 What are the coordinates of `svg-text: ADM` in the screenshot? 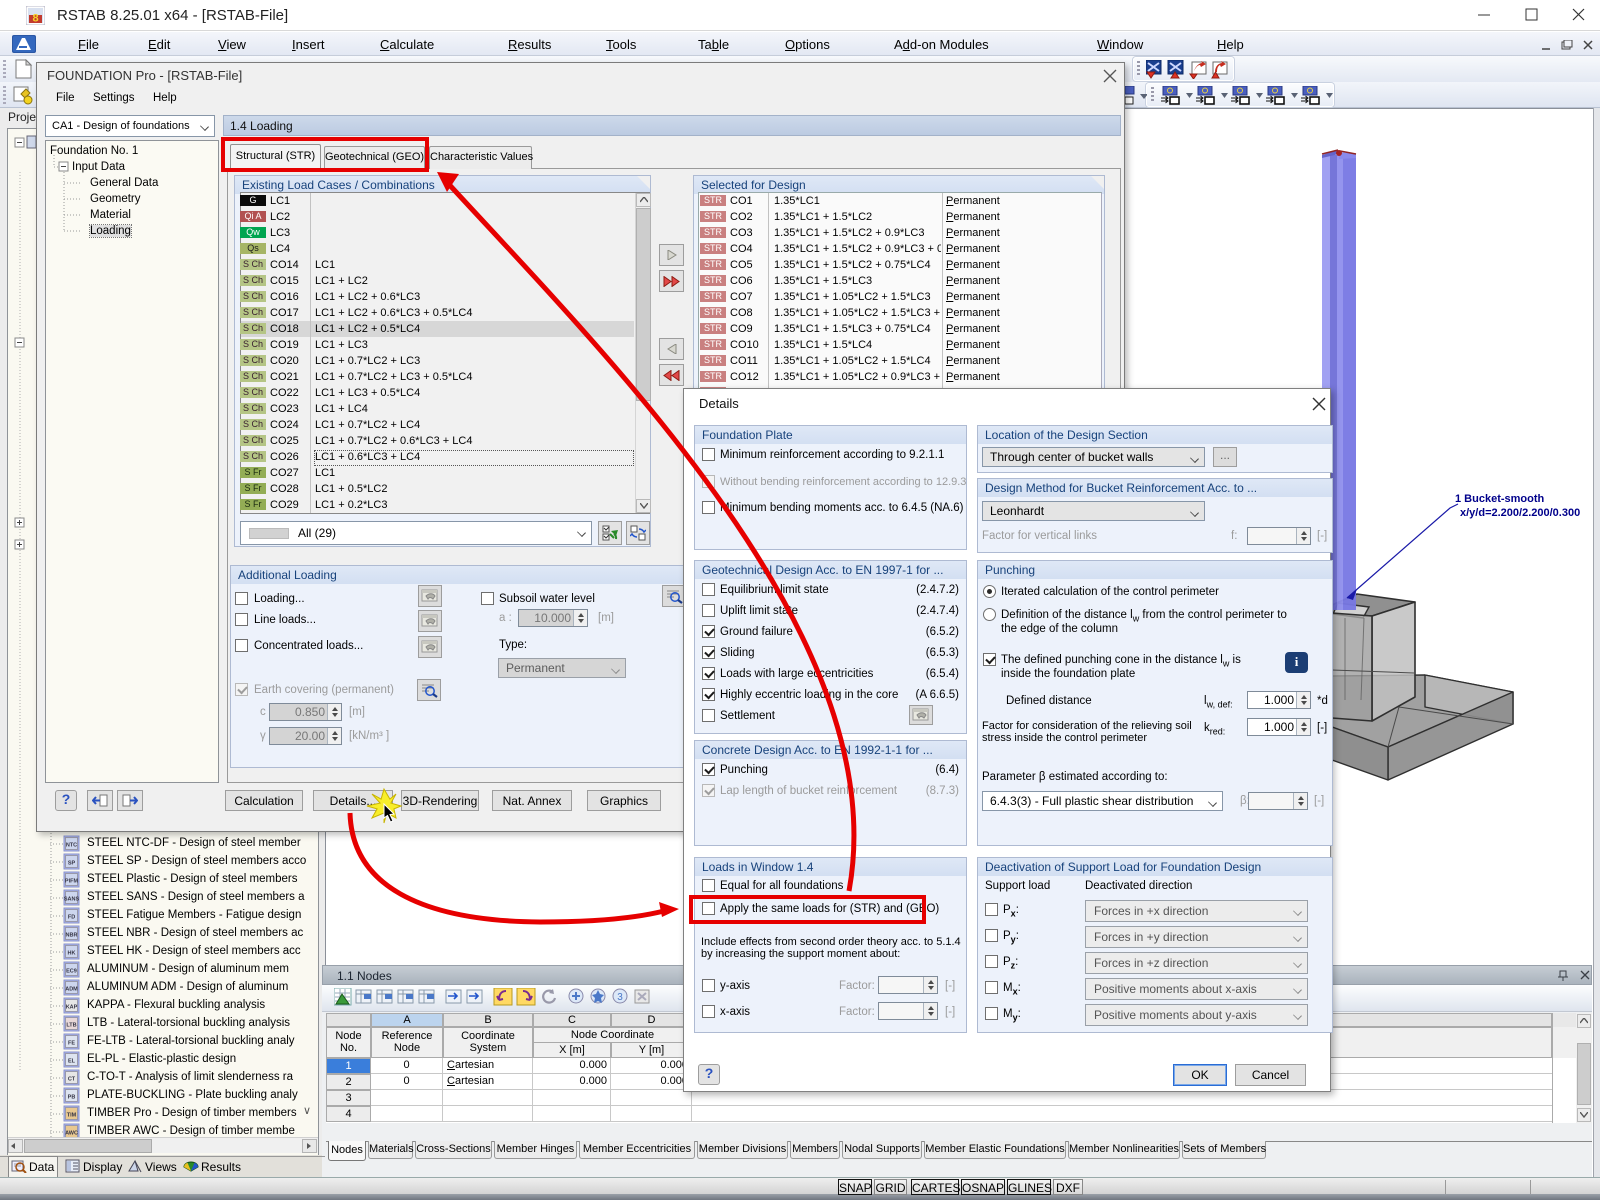 It's located at (71, 990).